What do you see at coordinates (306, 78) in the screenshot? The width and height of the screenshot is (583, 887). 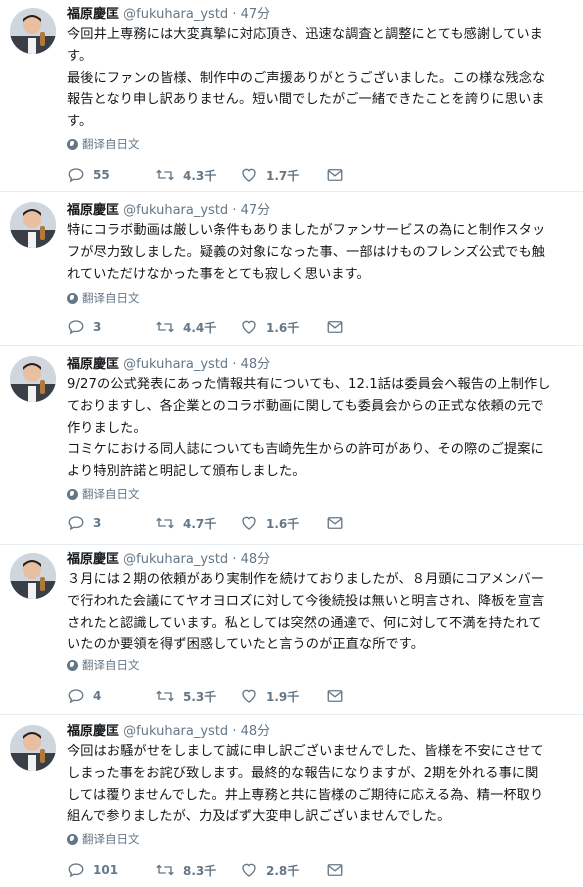 I see `tweet-text-line: 最後にファンの皆様、制作中のご声援ありがとうございました。この様な残念な` at bounding box center [306, 78].